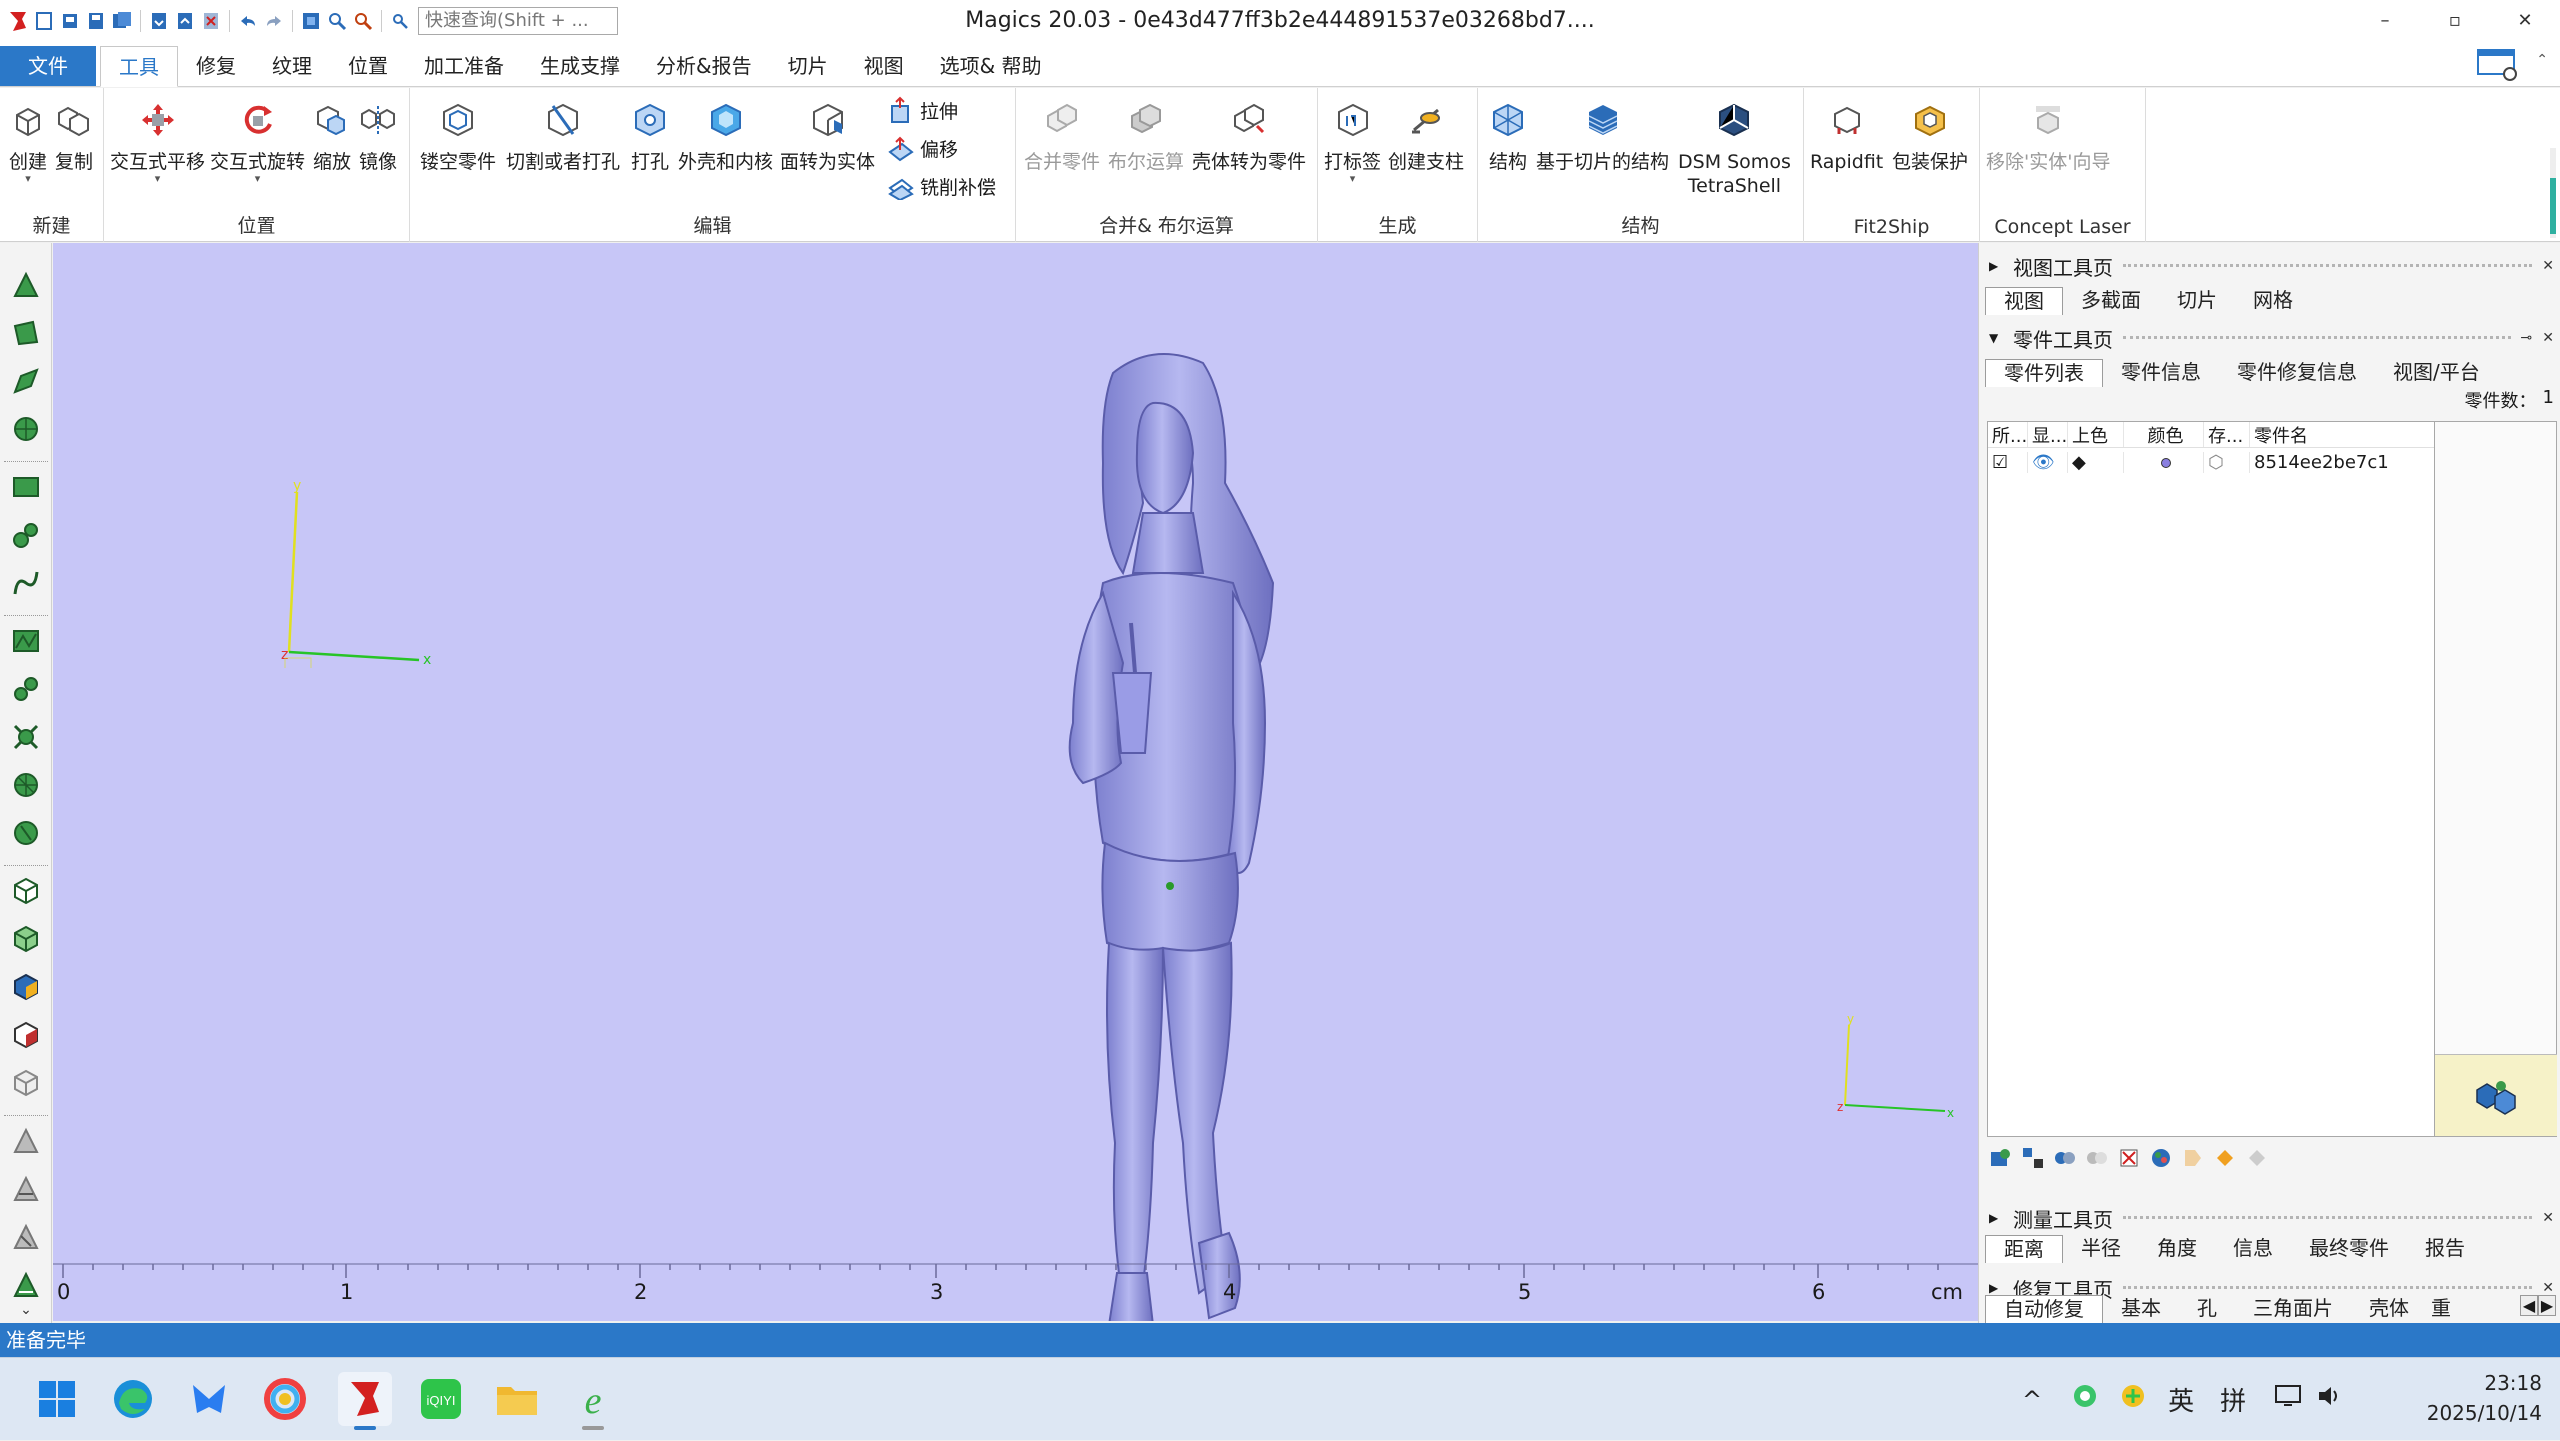  I want to click on find-icon, so click(363, 21).